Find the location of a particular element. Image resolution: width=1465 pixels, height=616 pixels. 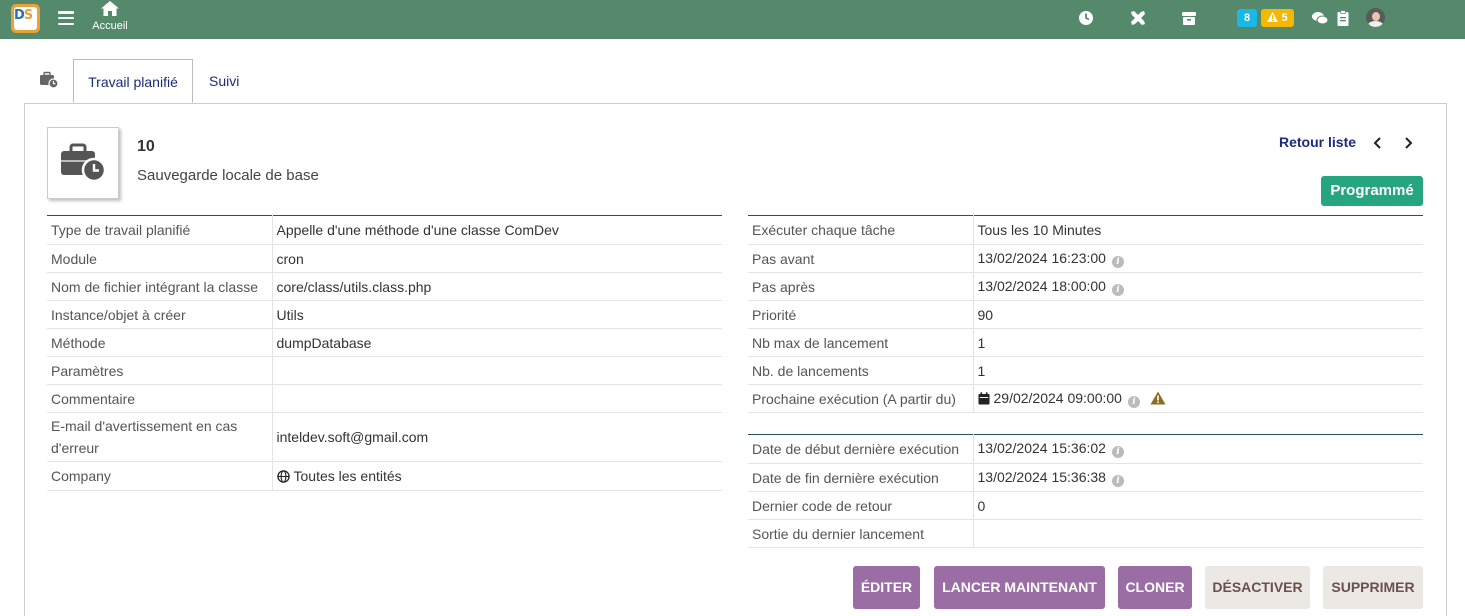

last-end-value: 13/02/2024 15:36:38 is located at coordinates (1041, 476).